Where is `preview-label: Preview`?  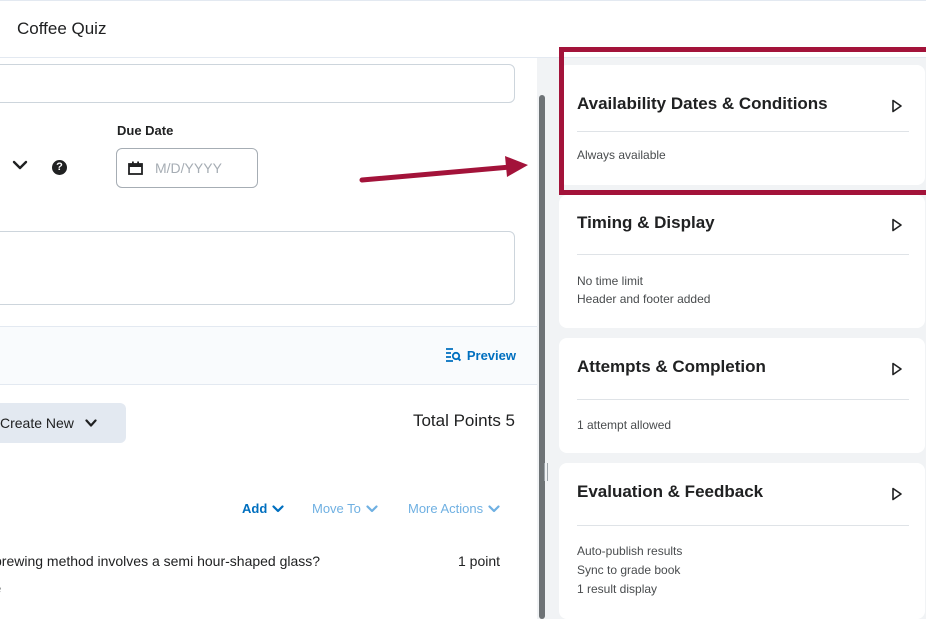
preview-label: Preview is located at coordinates (491, 355).